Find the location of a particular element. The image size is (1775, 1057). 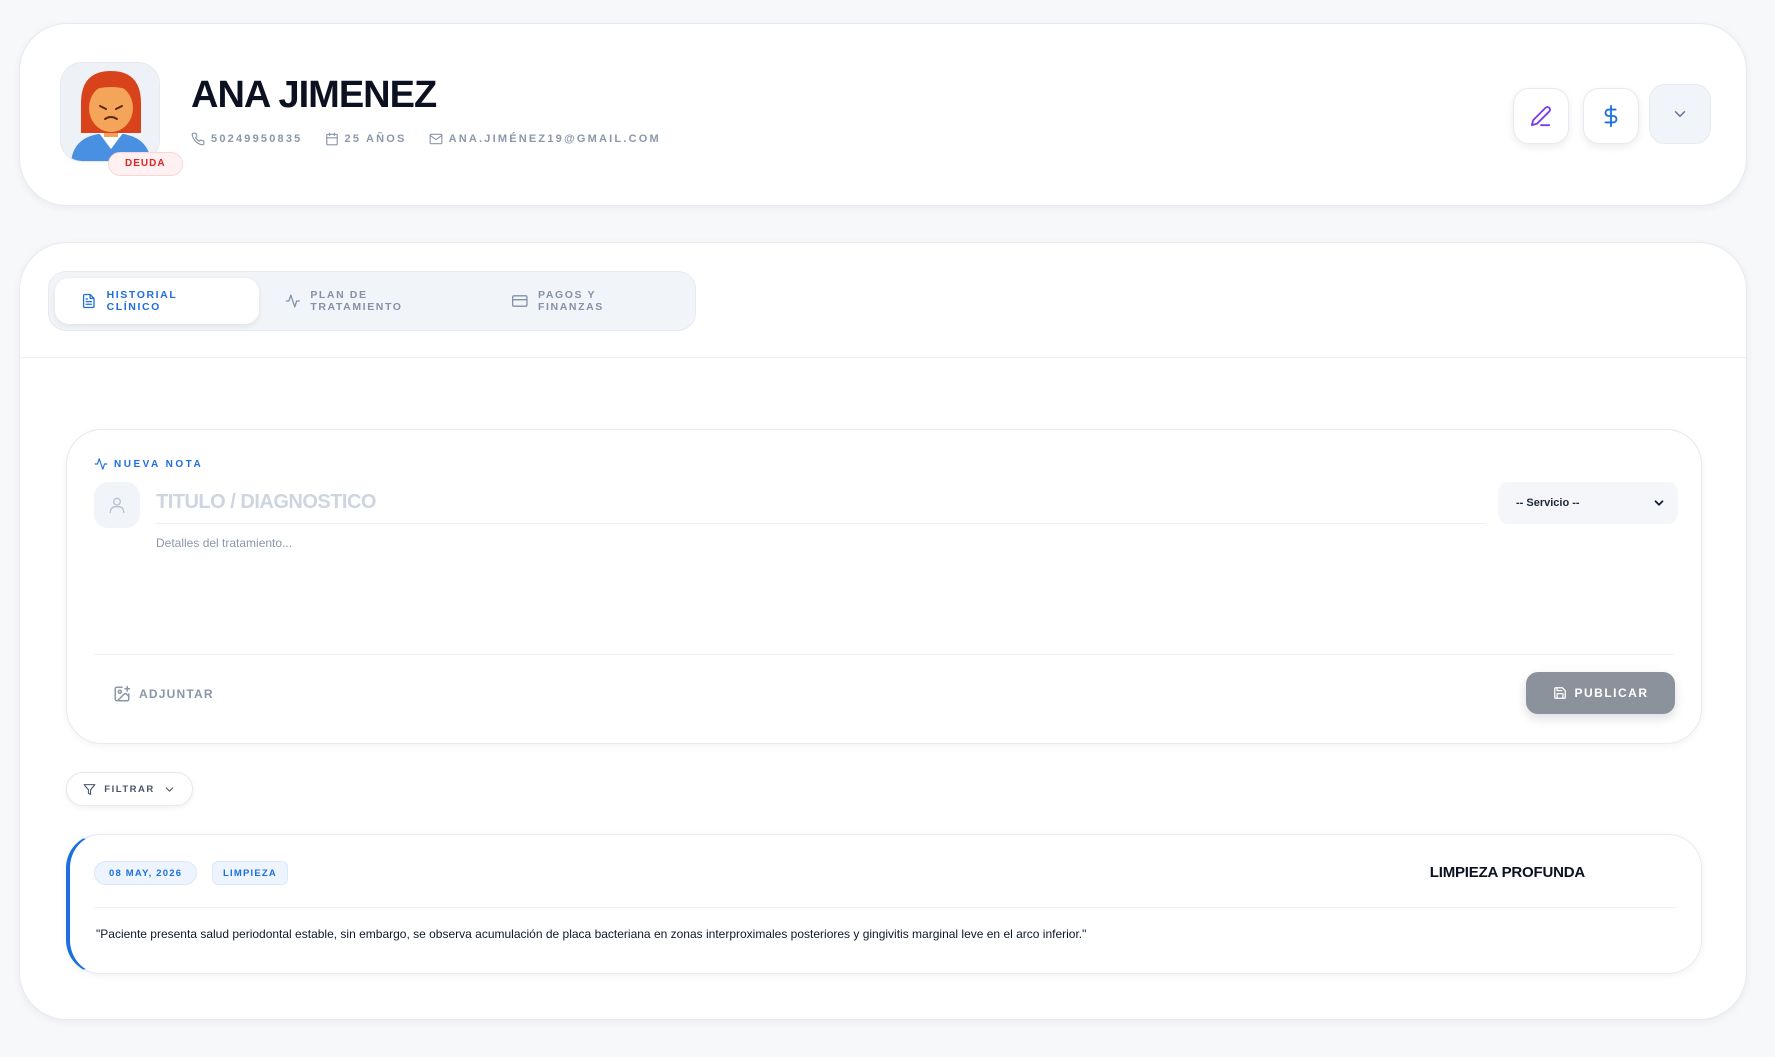

user-icon is located at coordinates (117, 505).